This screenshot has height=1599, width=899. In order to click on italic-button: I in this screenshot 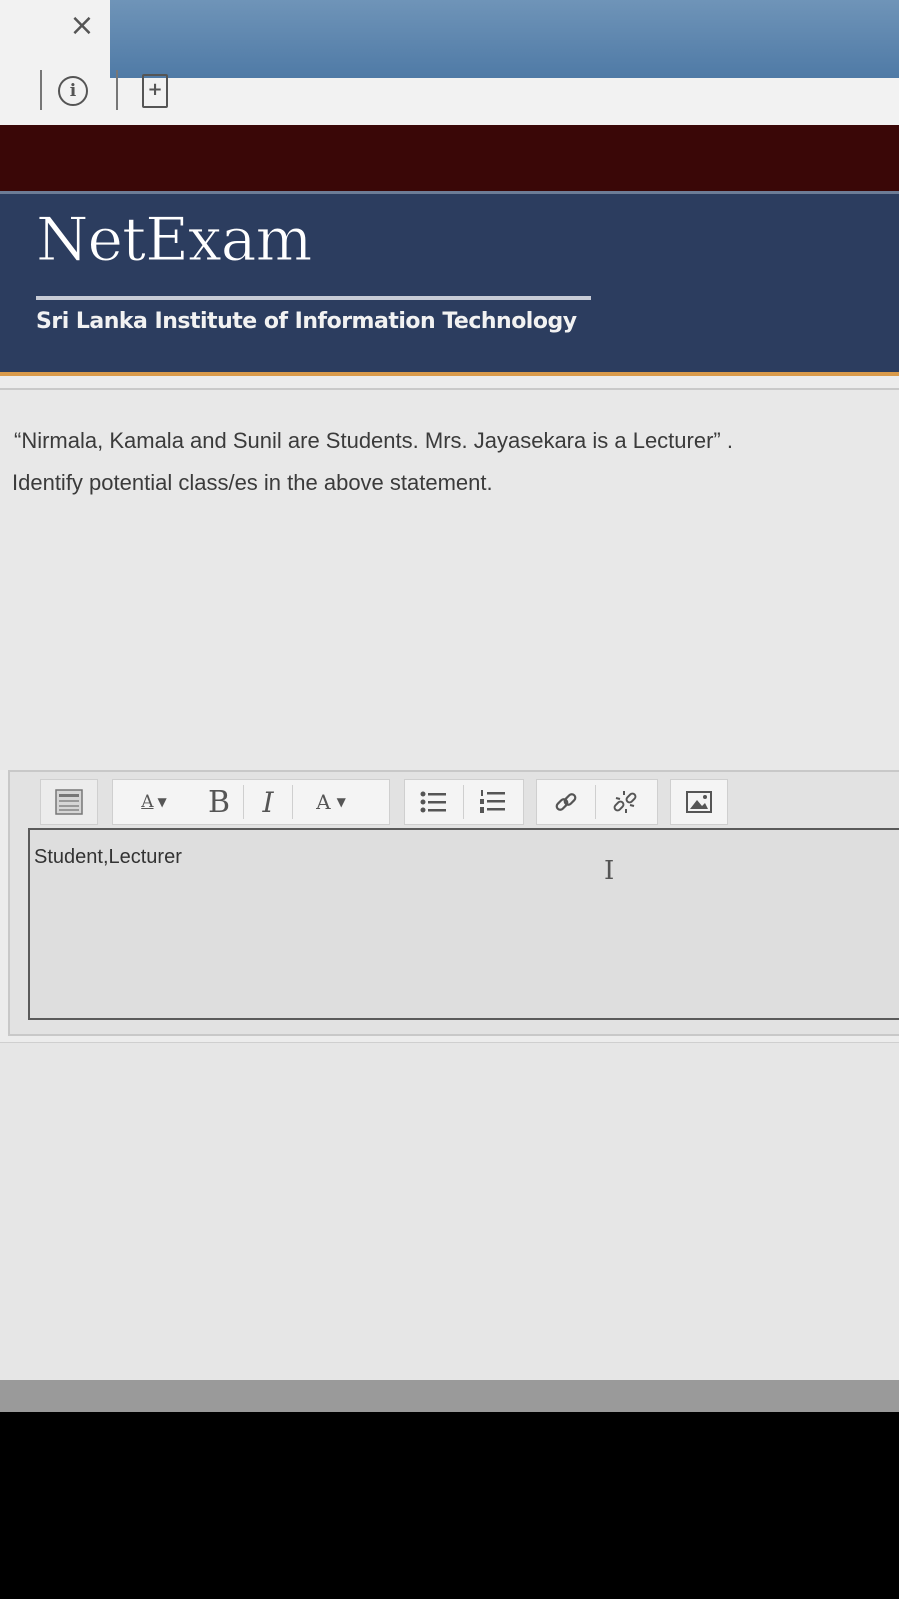, I will do `click(268, 802)`.